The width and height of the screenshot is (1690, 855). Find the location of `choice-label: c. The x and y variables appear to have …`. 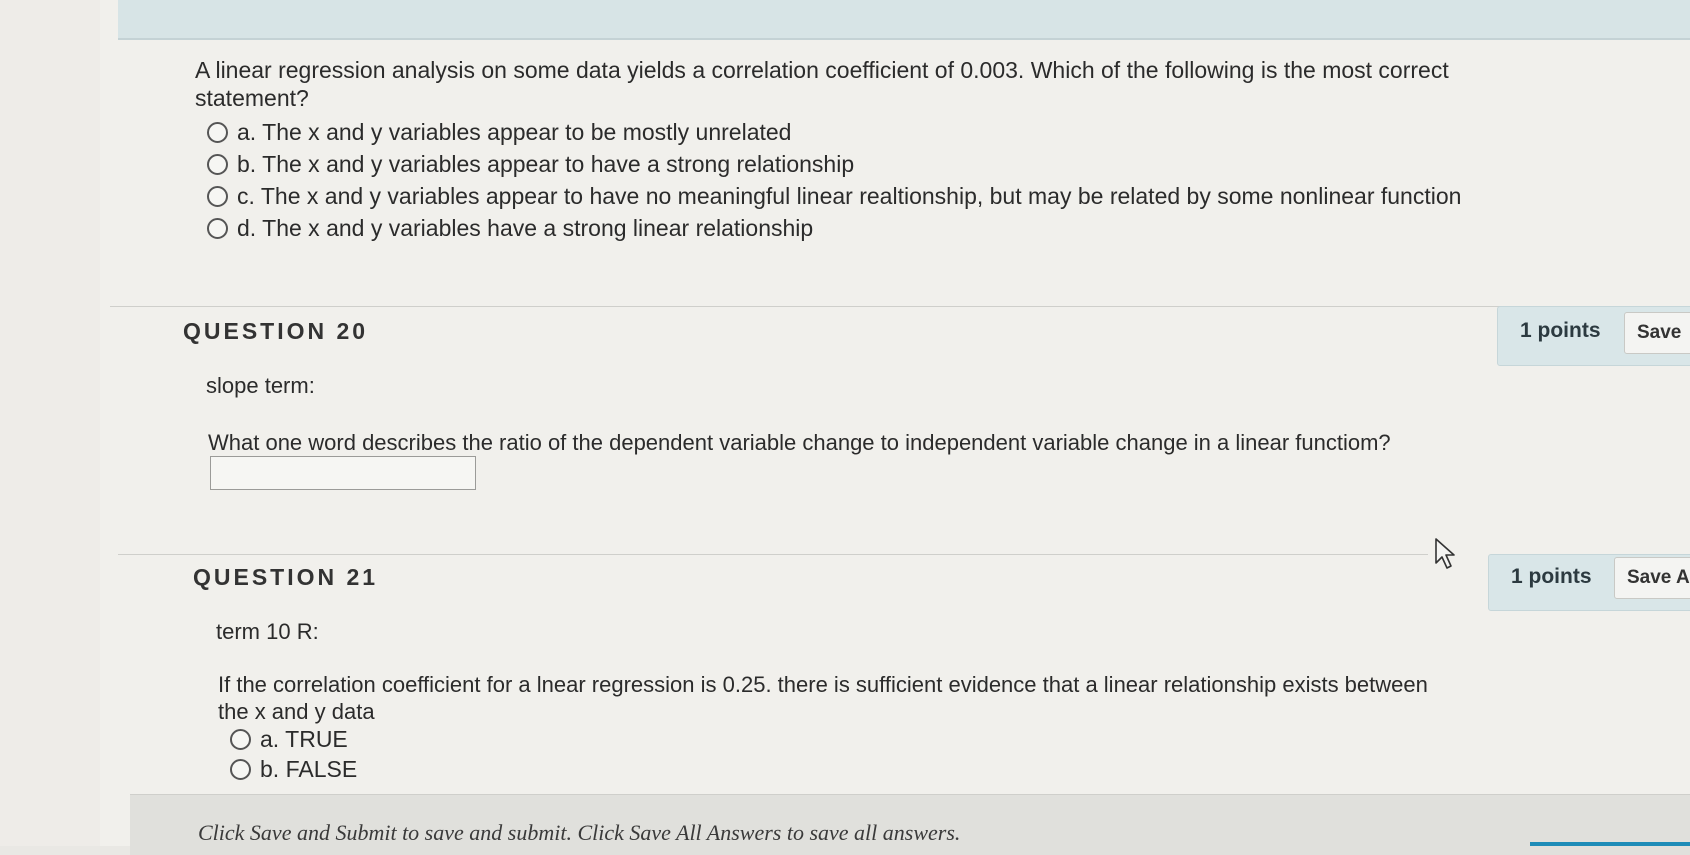

choice-label: c. The x and y variables appear to have … is located at coordinates (849, 196).